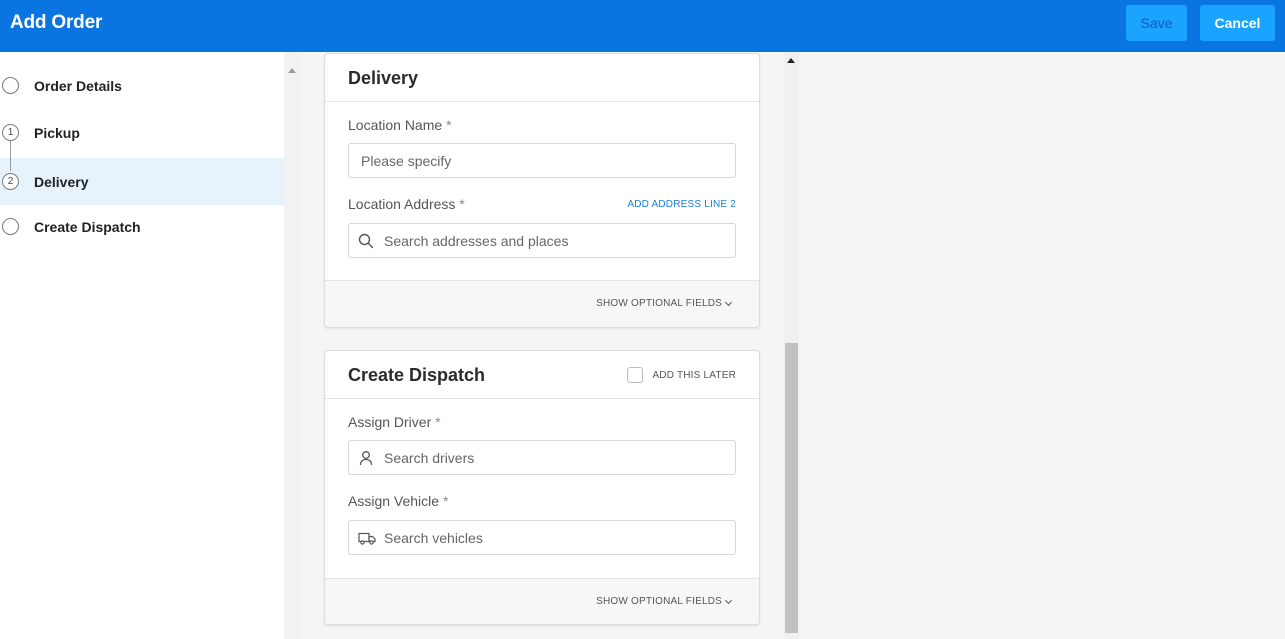 This screenshot has height=639, width=1285. Describe the element at coordinates (635, 375) in the screenshot. I see `checkbox-box` at that location.